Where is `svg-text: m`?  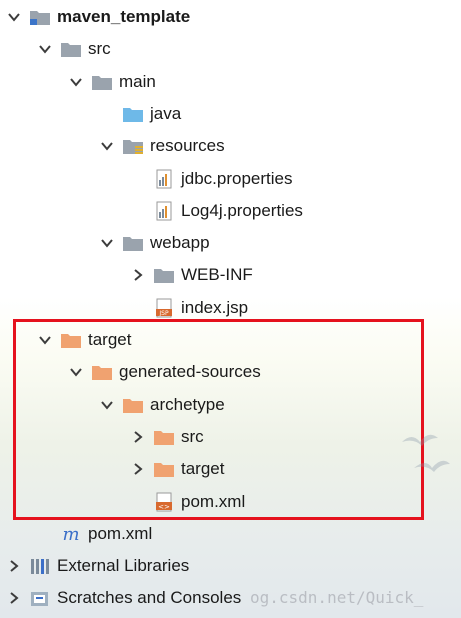 svg-text: m is located at coordinates (70, 534).